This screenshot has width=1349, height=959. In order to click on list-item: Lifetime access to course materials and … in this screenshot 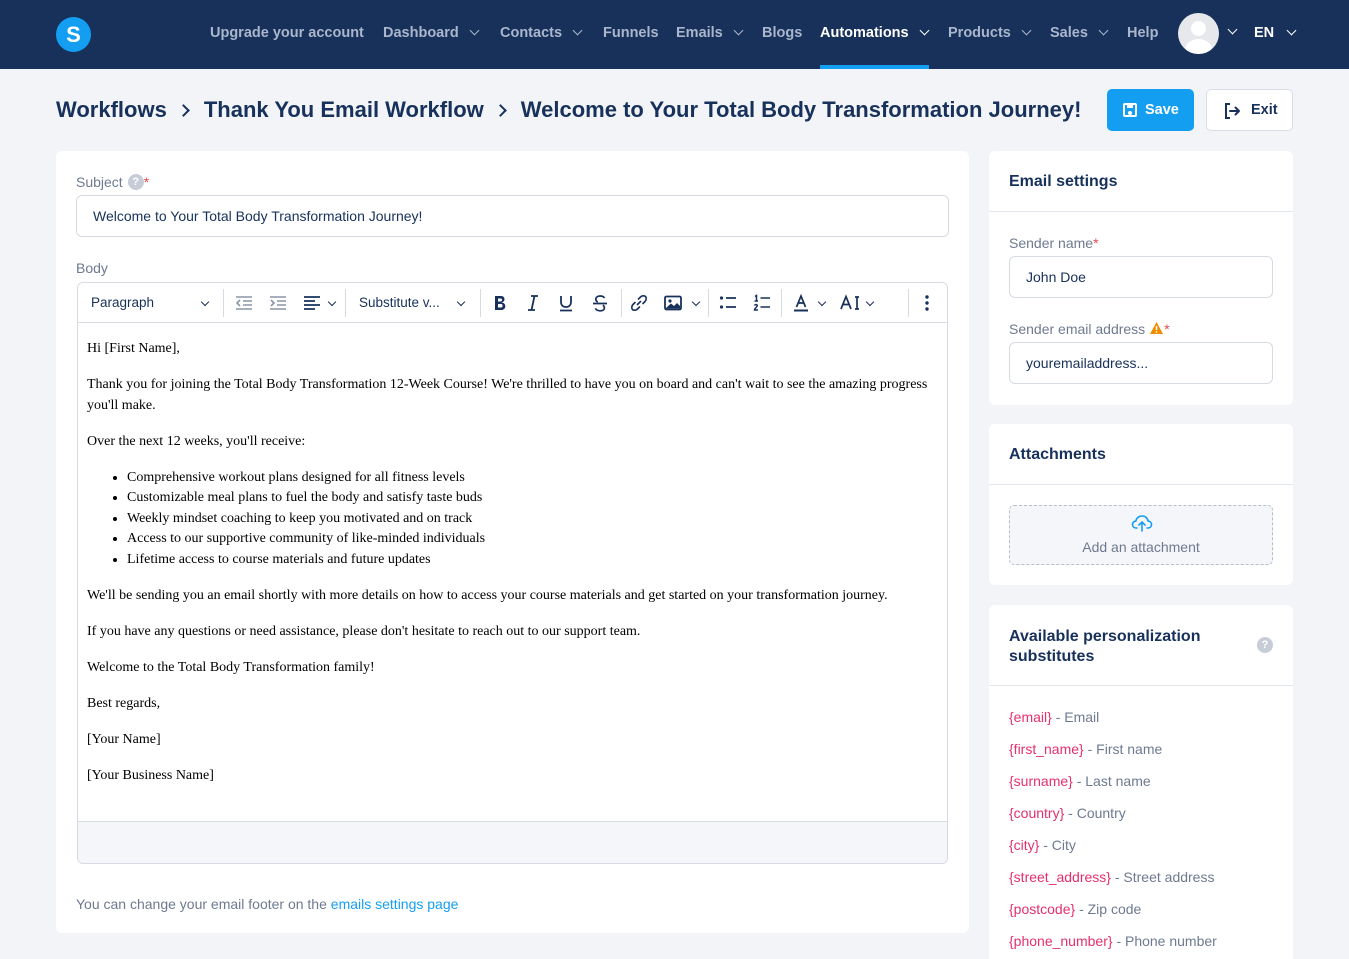, I will do `click(532, 560)`.